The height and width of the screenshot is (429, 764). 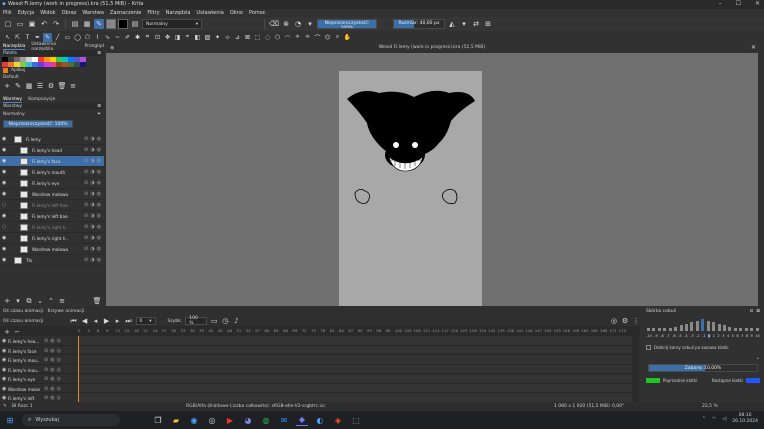 I want to click on zoom-tool-icon: ⌕, so click(x=337, y=37).